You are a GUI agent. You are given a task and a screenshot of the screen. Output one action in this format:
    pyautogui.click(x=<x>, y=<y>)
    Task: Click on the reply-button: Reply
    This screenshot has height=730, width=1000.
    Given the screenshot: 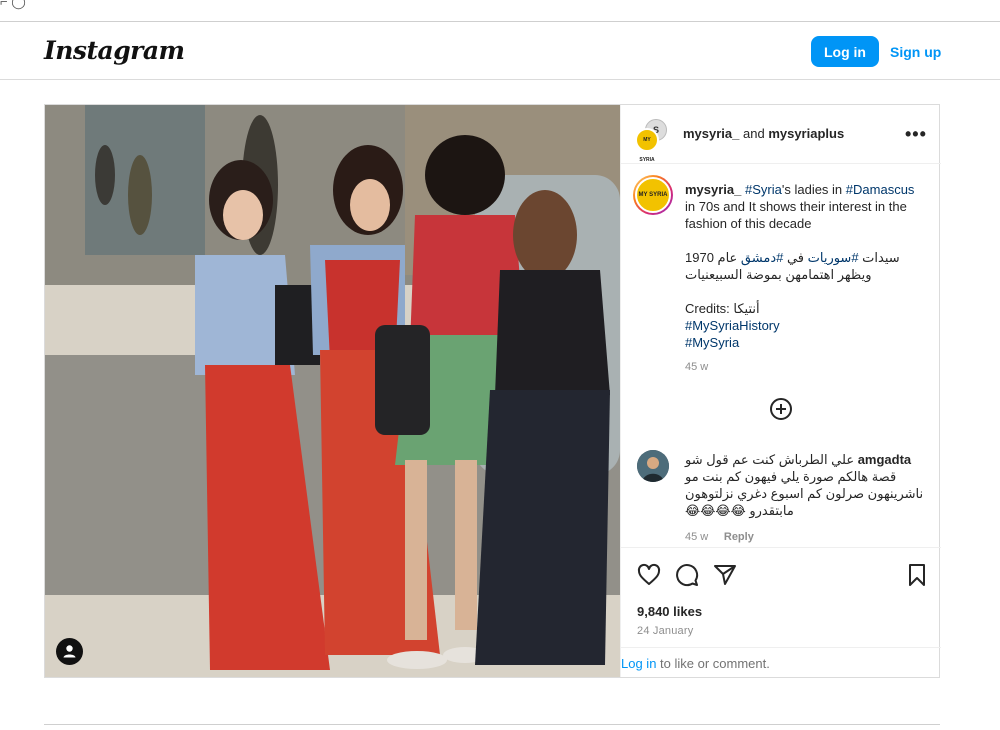 What is the action you would take?
    pyautogui.click(x=739, y=537)
    